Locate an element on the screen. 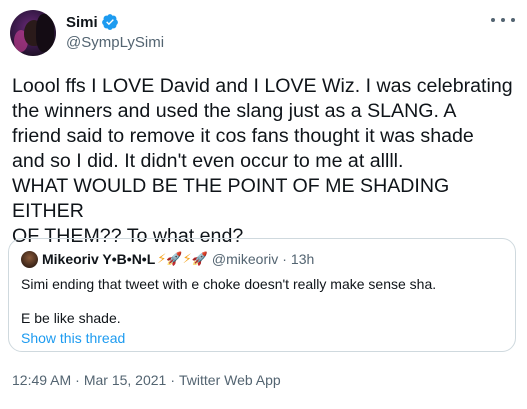 This screenshot has height=409, width=527. show-thread-link: Show this thread is located at coordinates (73, 338).